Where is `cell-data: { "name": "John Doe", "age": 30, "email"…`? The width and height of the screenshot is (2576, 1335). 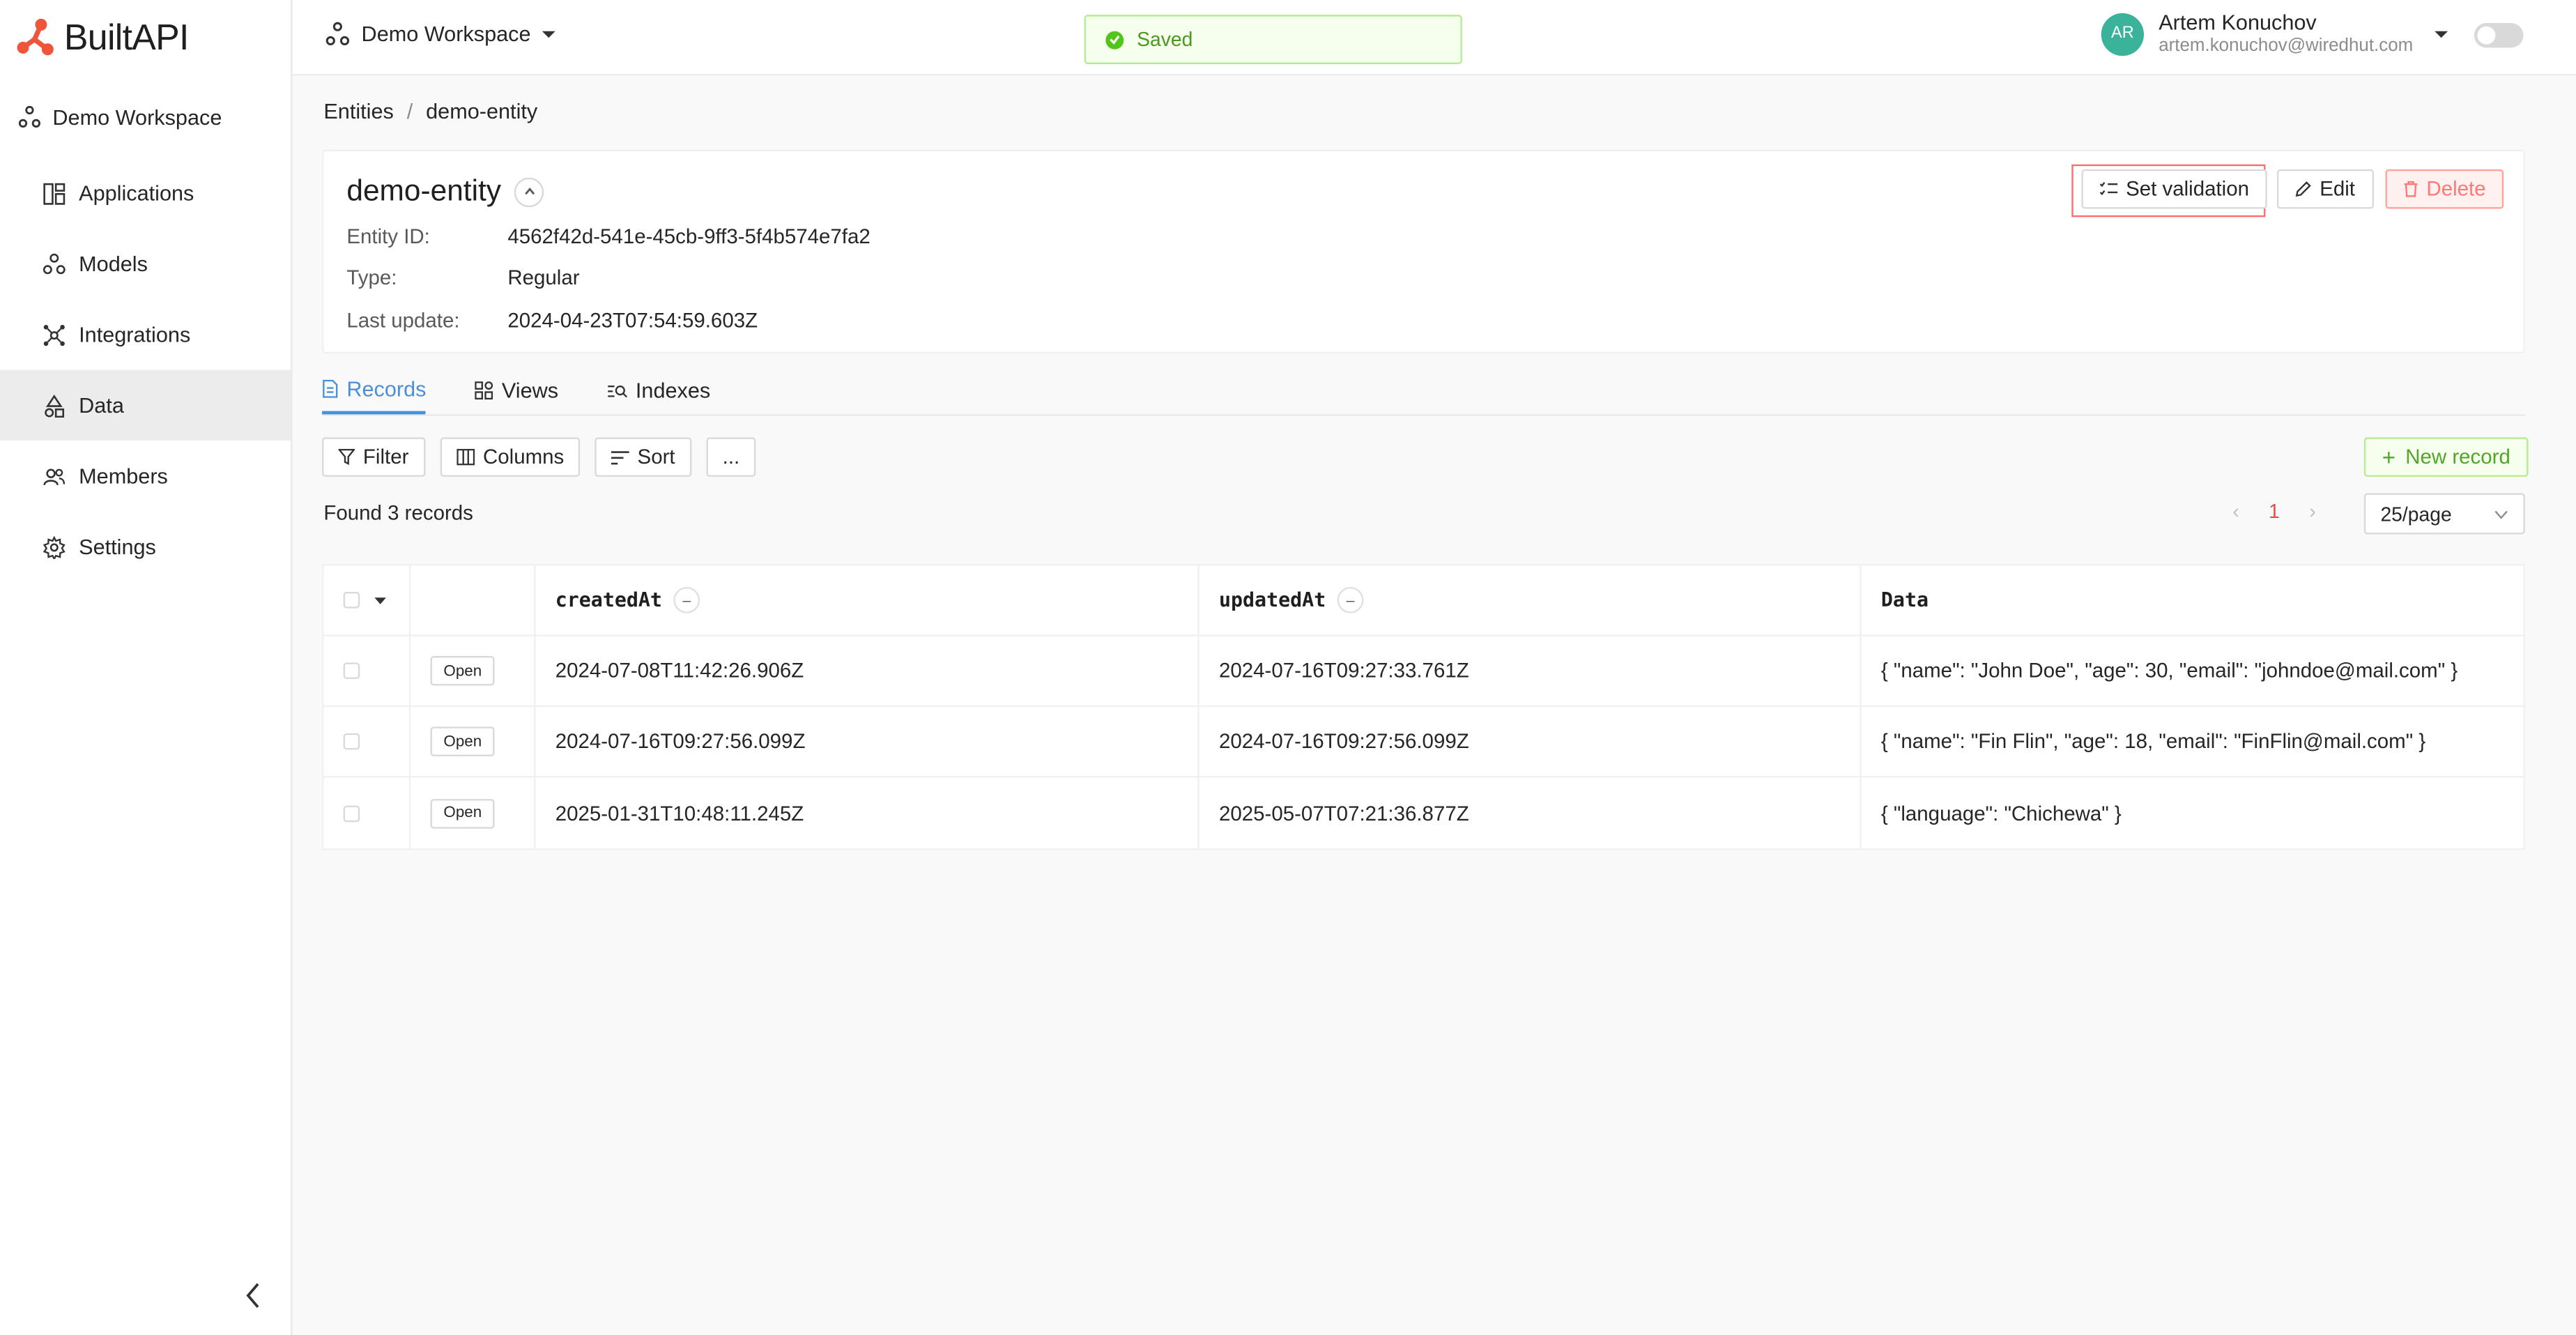
cell-data: { "name": "John Doe", "age": 30, "email"… is located at coordinates (2169, 670).